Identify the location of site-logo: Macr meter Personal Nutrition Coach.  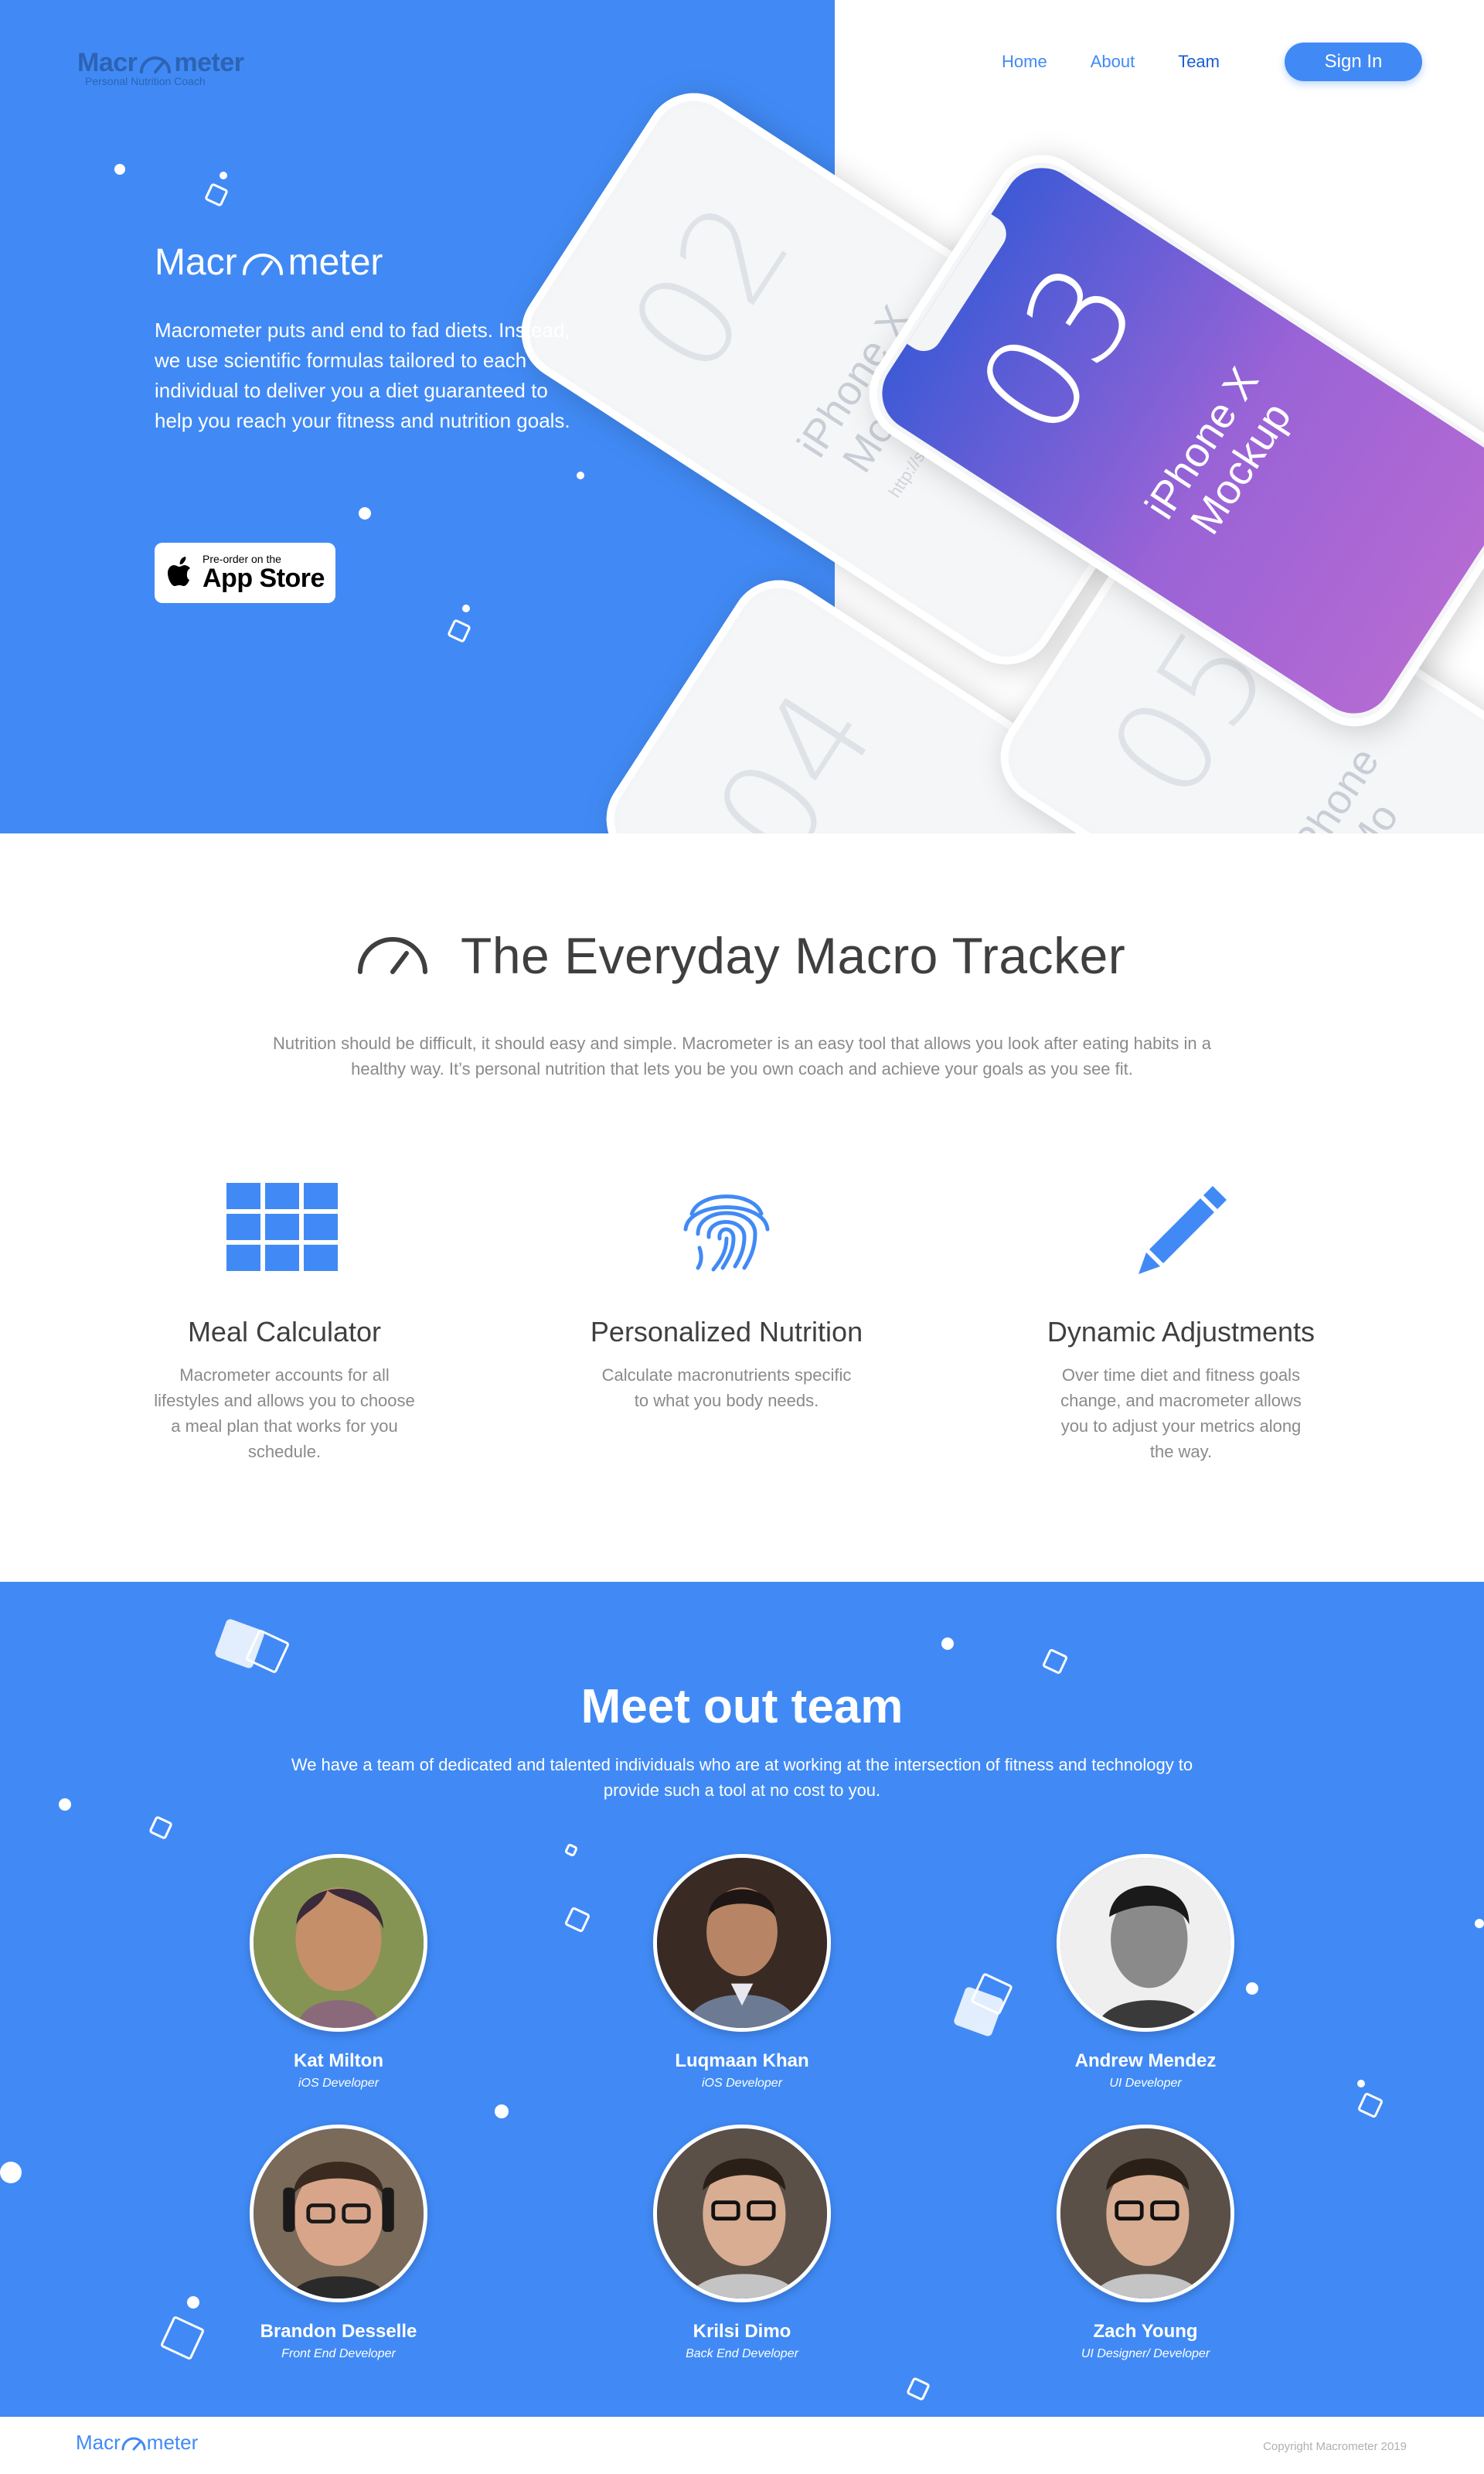
(160, 67).